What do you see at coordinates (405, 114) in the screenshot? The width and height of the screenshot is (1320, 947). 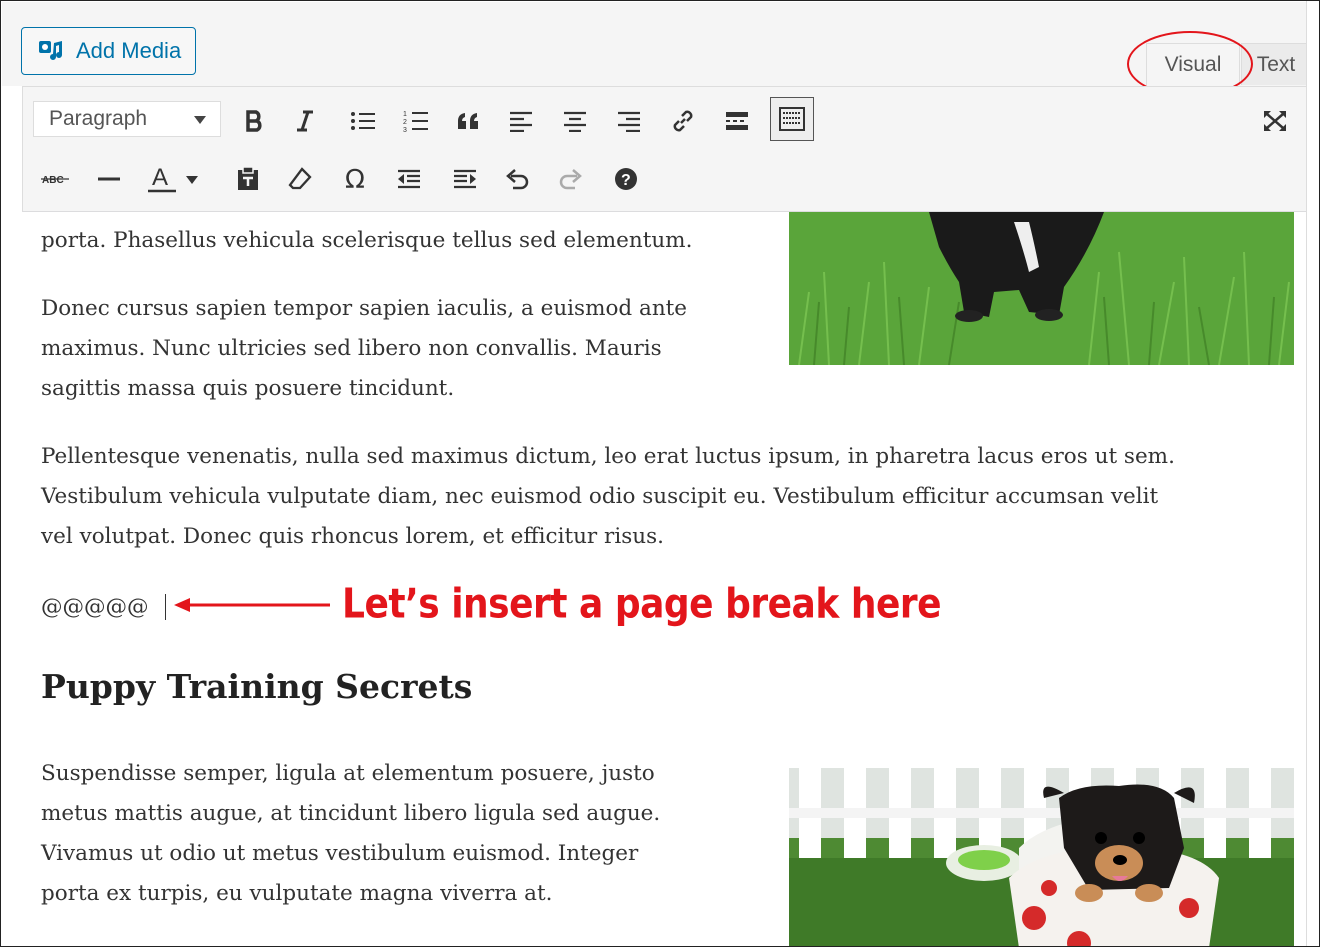 I see `svg-text: 1` at bounding box center [405, 114].